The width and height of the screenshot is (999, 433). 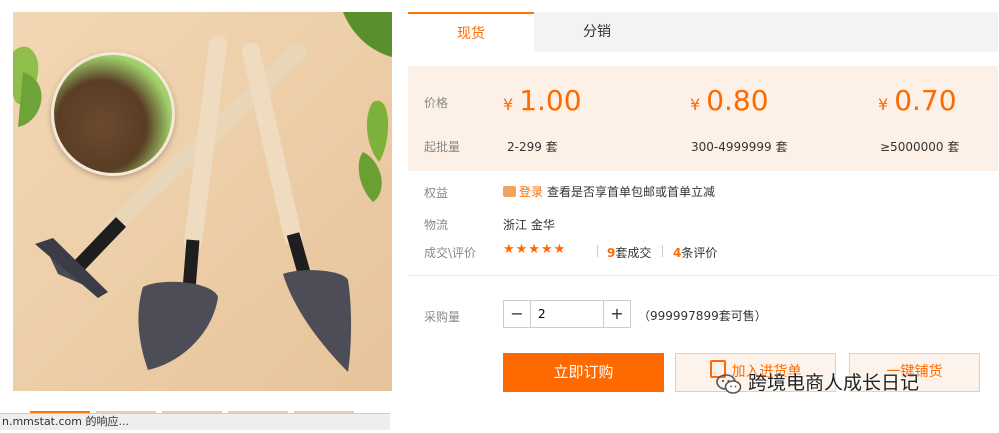 I want to click on review-count: 4条评价, so click(x=695, y=252).